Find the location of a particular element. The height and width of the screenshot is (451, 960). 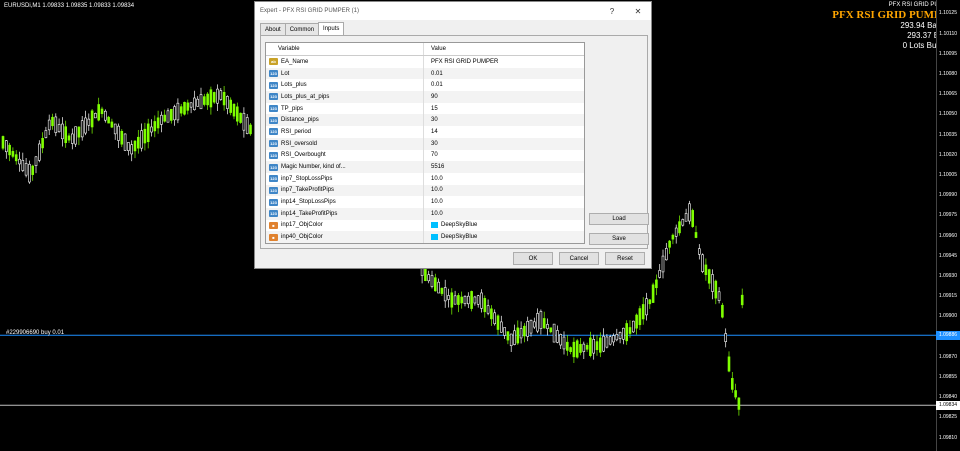

input-row: 123 Lots_plus_at_pips 90 is located at coordinates (425, 97).